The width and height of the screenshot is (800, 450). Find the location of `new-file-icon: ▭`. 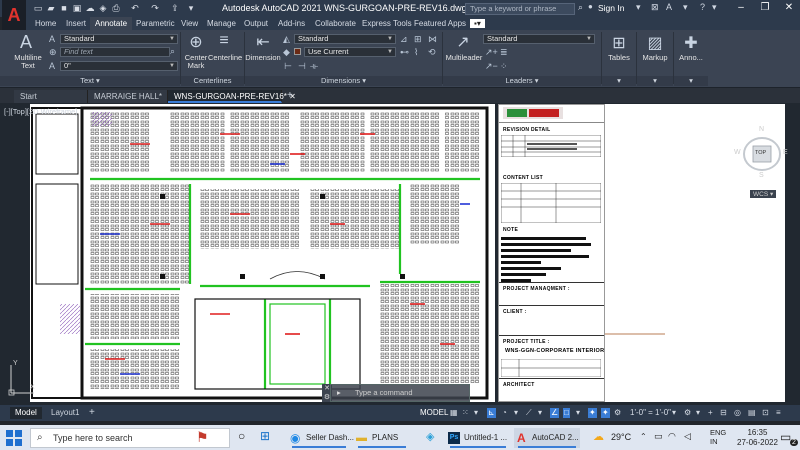

new-file-icon: ▭ is located at coordinates (38, 8).